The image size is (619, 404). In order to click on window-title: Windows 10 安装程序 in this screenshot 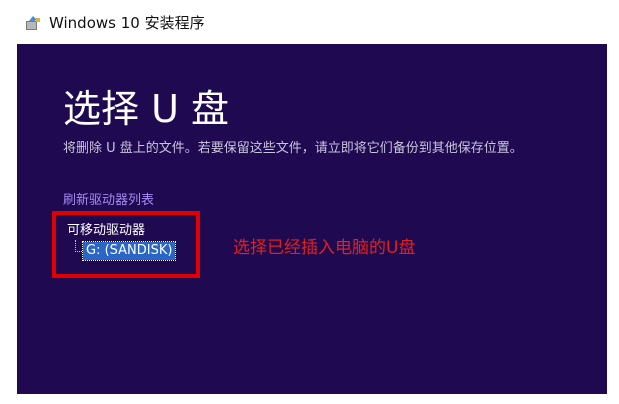, I will do `click(127, 23)`.